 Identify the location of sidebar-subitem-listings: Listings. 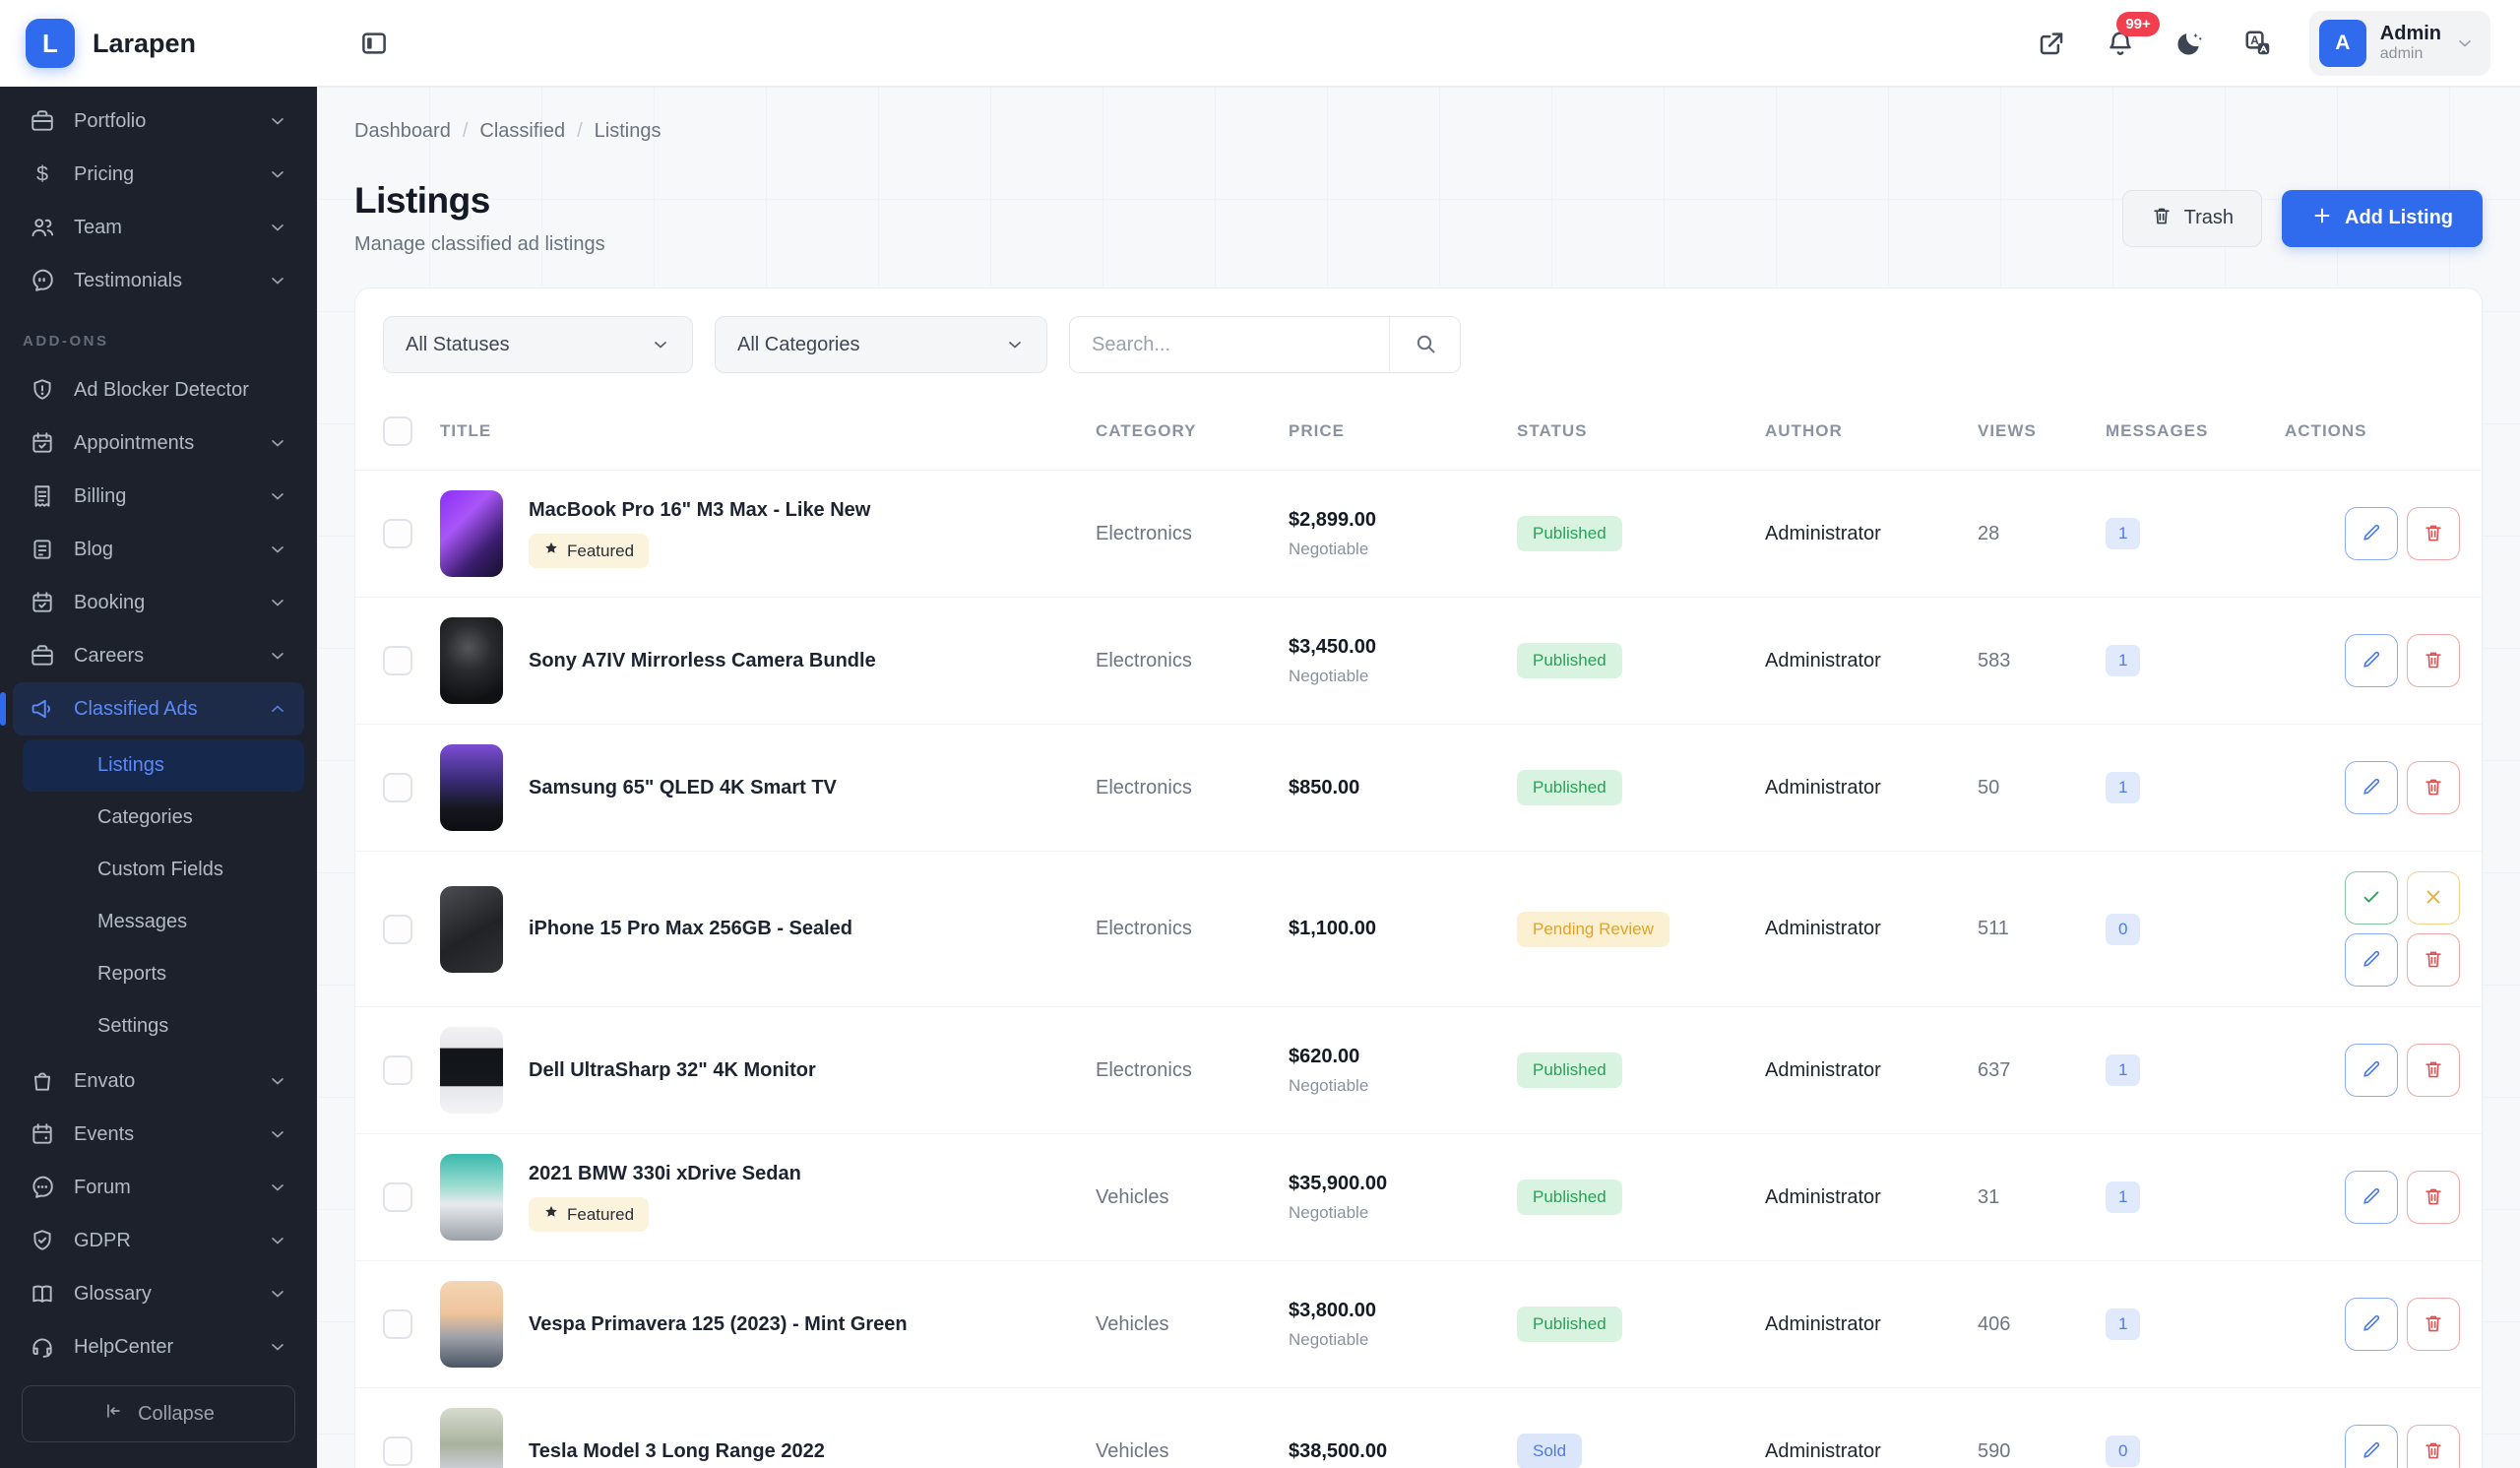
(163, 766).